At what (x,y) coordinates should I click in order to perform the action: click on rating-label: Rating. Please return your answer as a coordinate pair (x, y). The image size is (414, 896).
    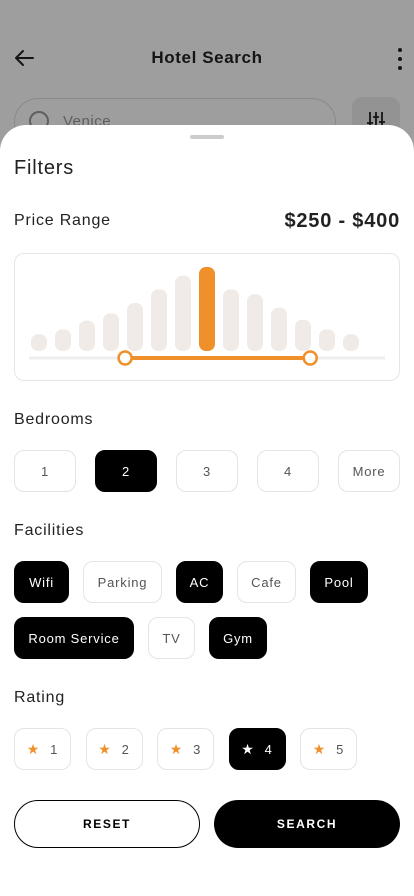
    Looking at the image, I should click on (40, 697).